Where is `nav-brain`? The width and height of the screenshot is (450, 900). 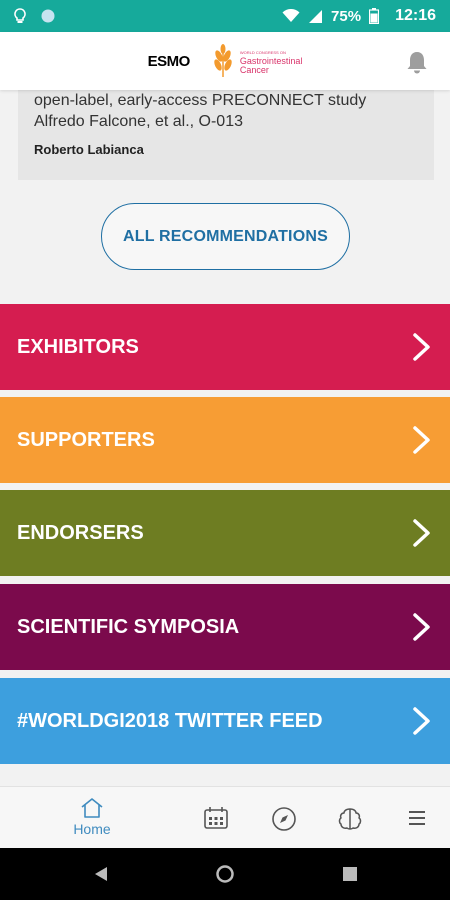
nav-brain is located at coordinates (350, 819).